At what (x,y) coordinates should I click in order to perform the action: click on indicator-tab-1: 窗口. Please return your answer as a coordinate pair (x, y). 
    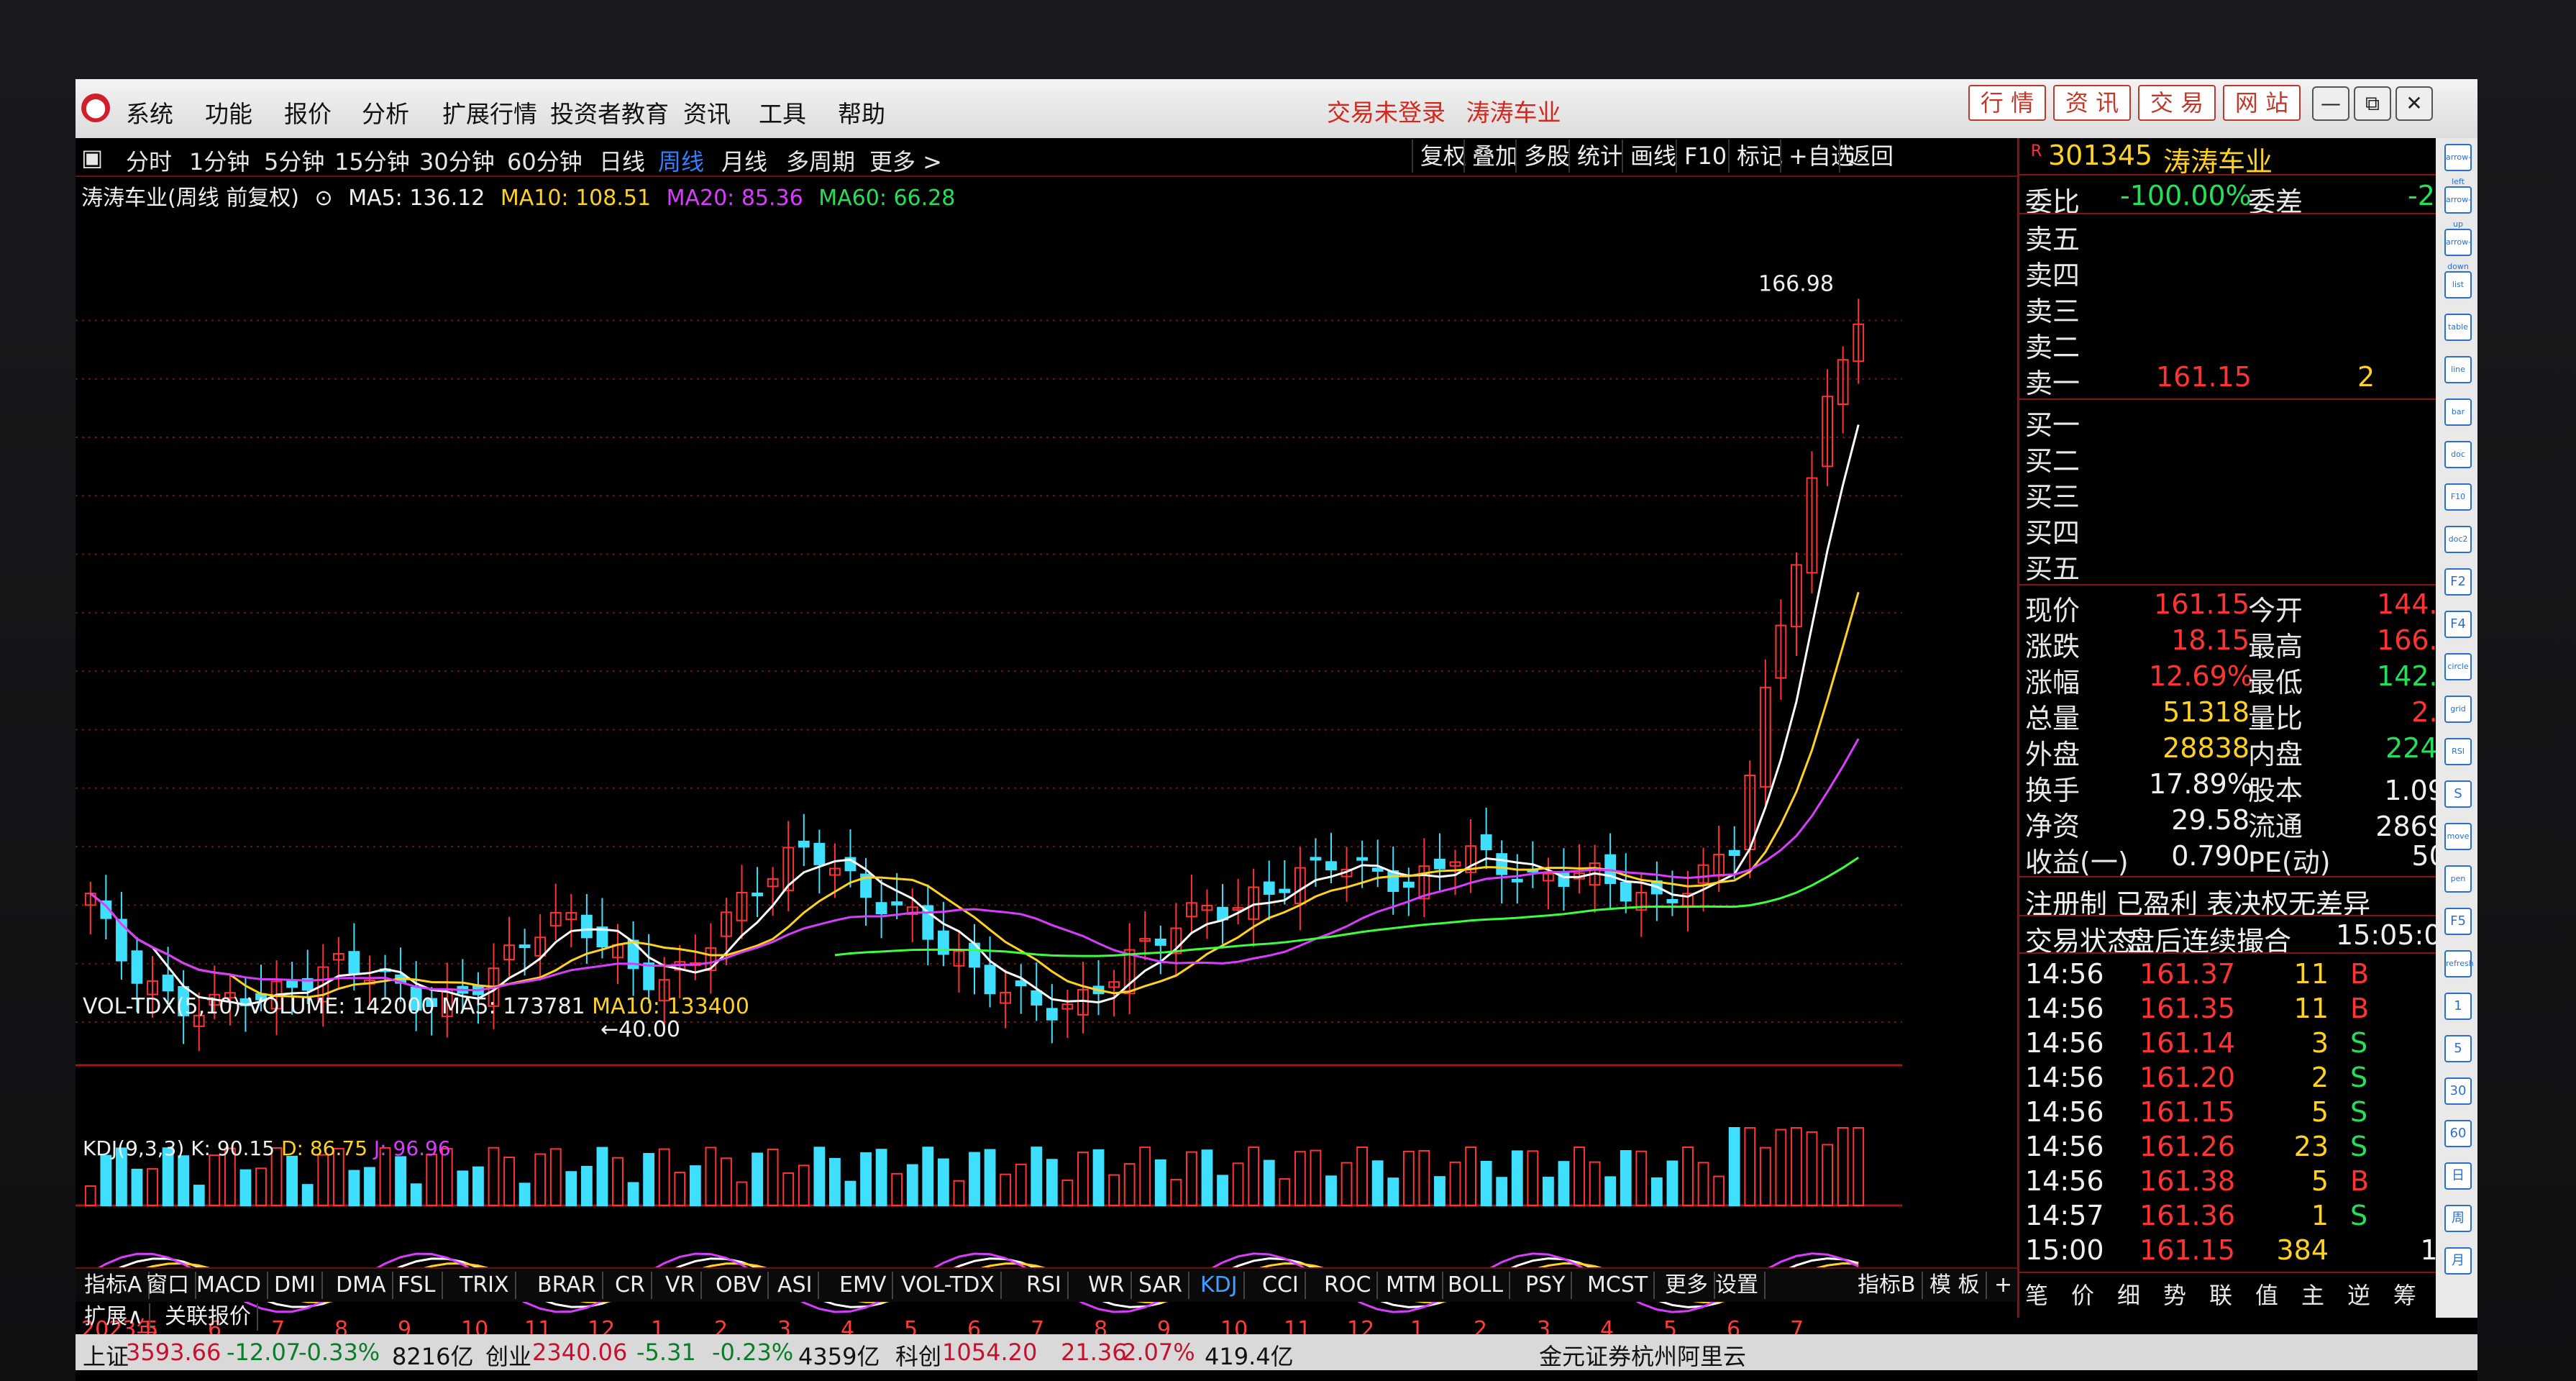
    Looking at the image, I should click on (168, 1285).